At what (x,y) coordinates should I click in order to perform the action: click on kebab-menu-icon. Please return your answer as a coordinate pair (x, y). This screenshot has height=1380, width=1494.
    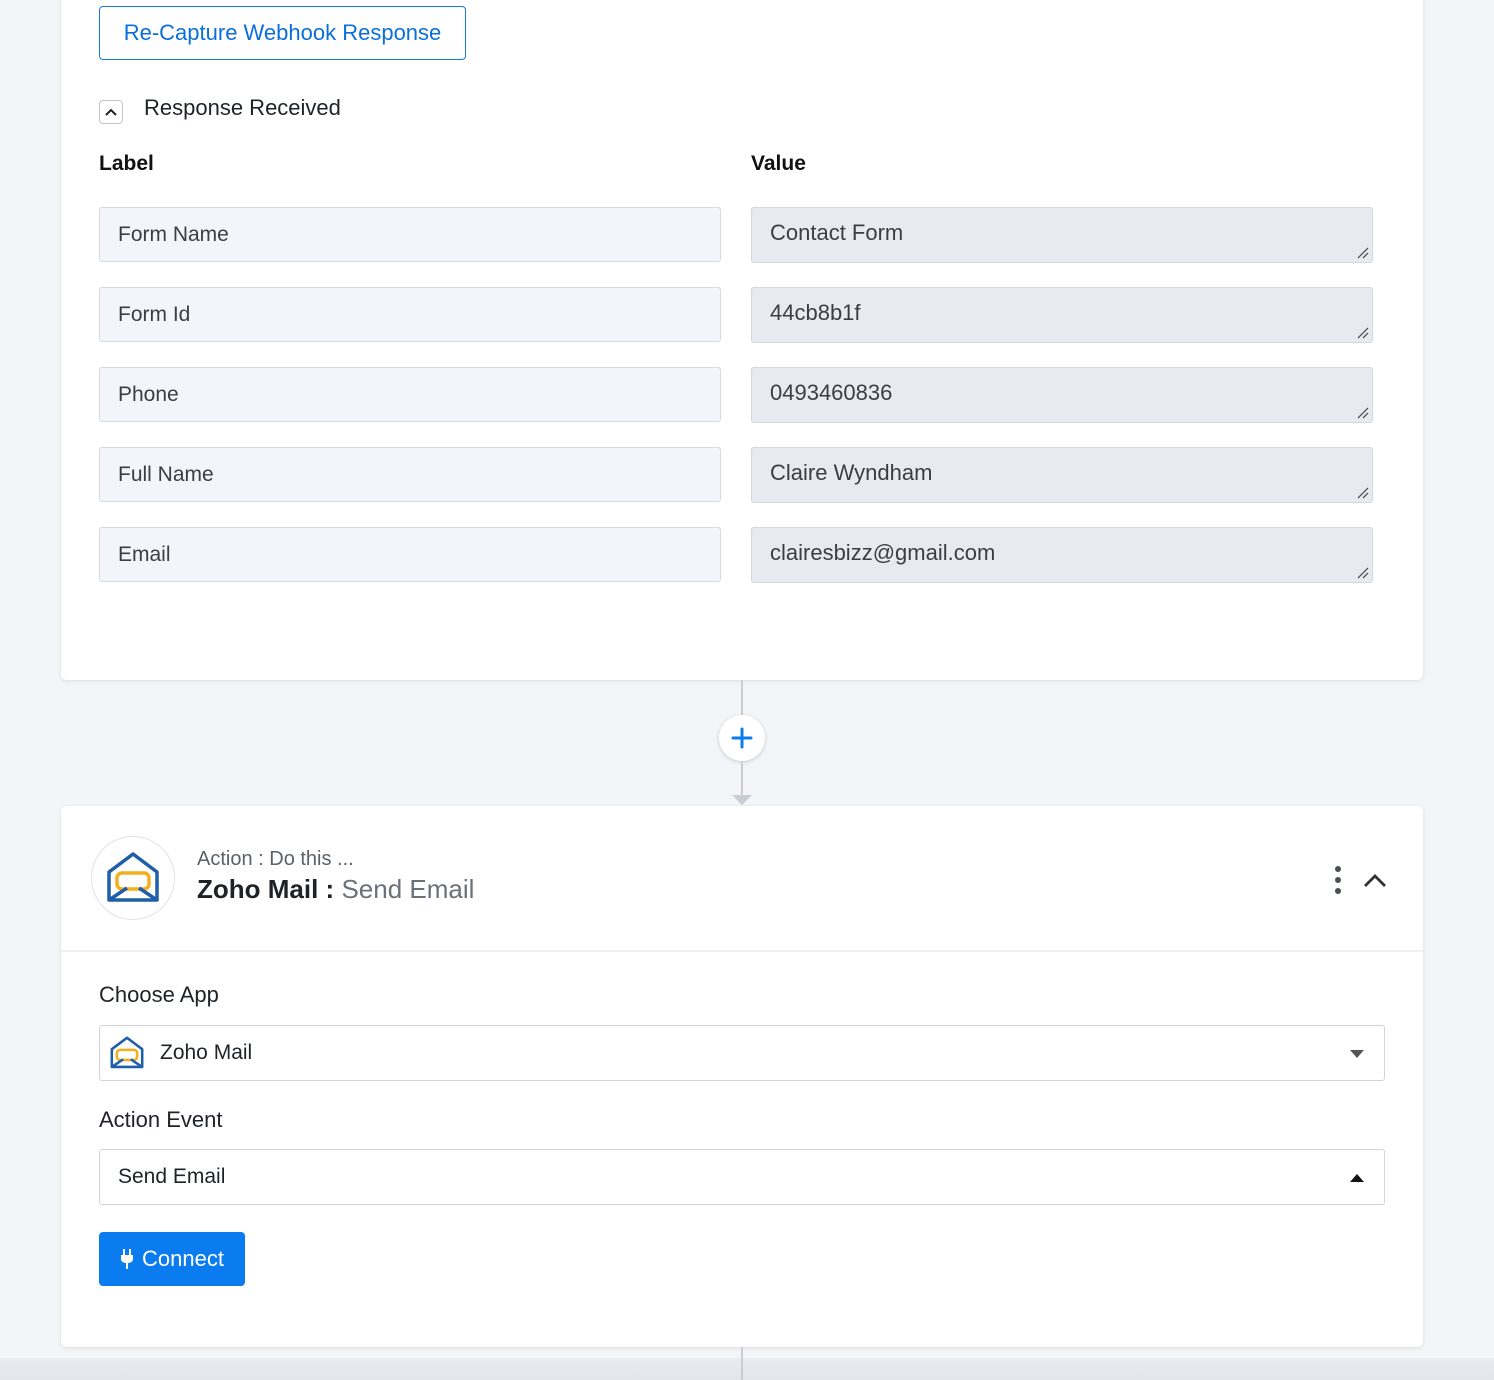
    Looking at the image, I should click on (1338, 880).